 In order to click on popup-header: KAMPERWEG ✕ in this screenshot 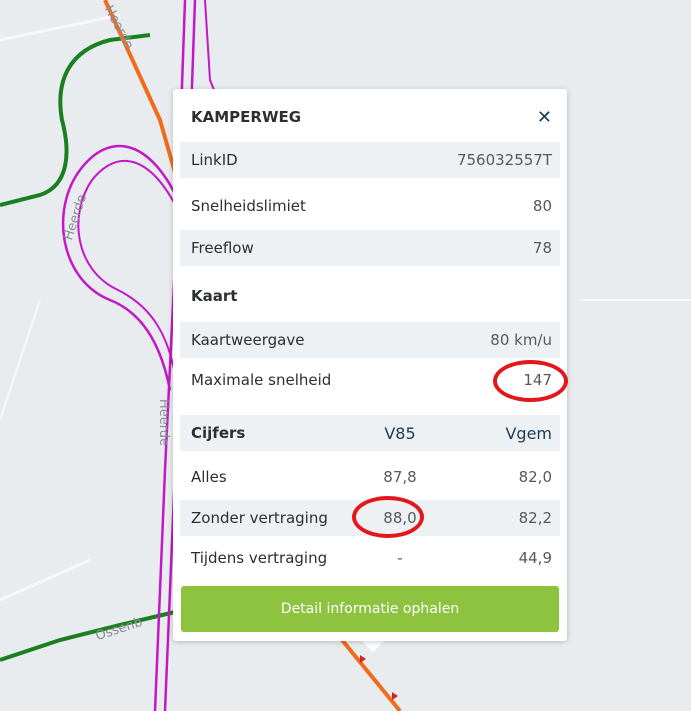, I will do `click(370, 117)`.